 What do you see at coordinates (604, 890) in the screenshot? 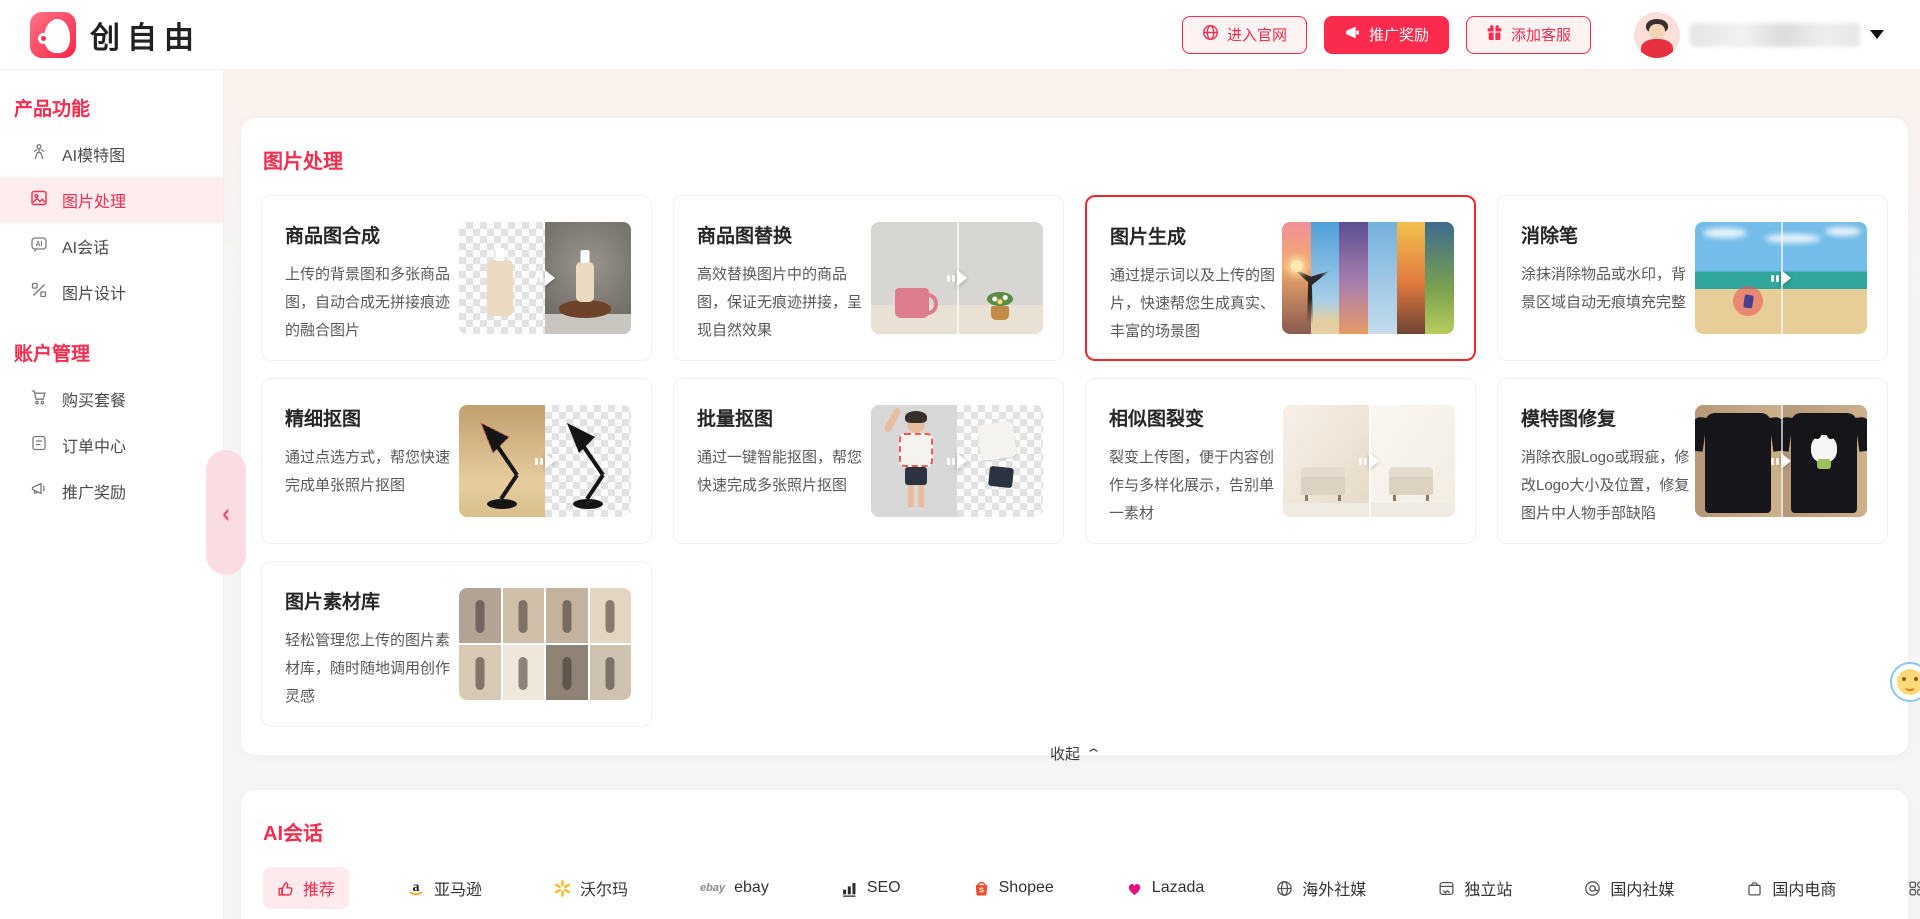
I see `tab-label: 沃尔玛` at bounding box center [604, 890].